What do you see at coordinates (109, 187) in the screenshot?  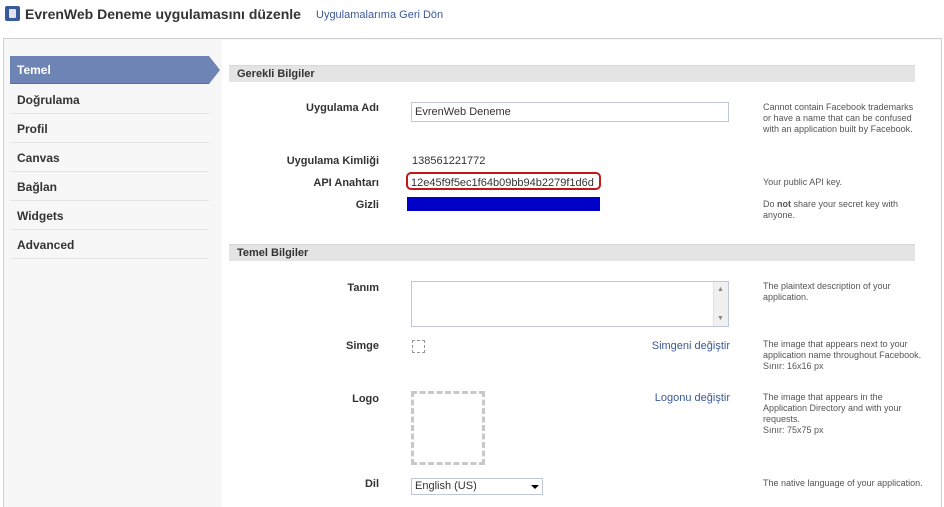 I see `sidebar-item-baglan: Bağlan` at bounding box center [109, 187].